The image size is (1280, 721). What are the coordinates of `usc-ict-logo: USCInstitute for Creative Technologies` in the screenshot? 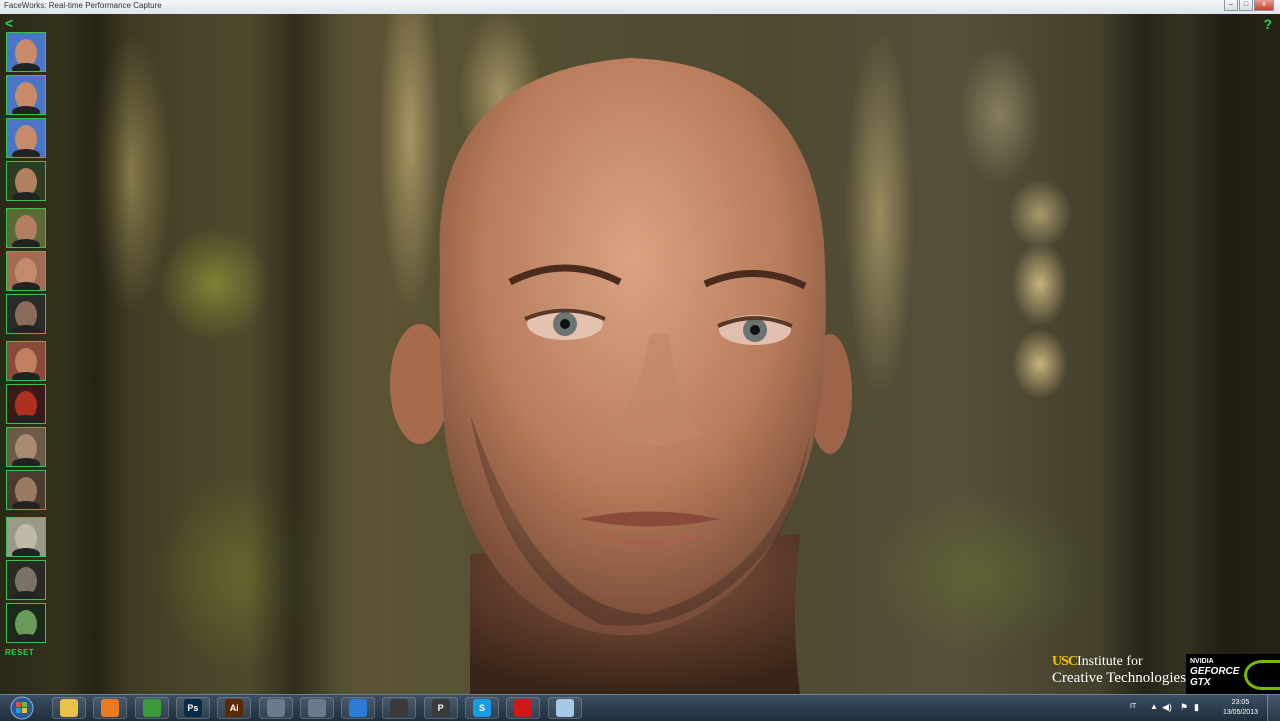 It's located at (1119, 670).